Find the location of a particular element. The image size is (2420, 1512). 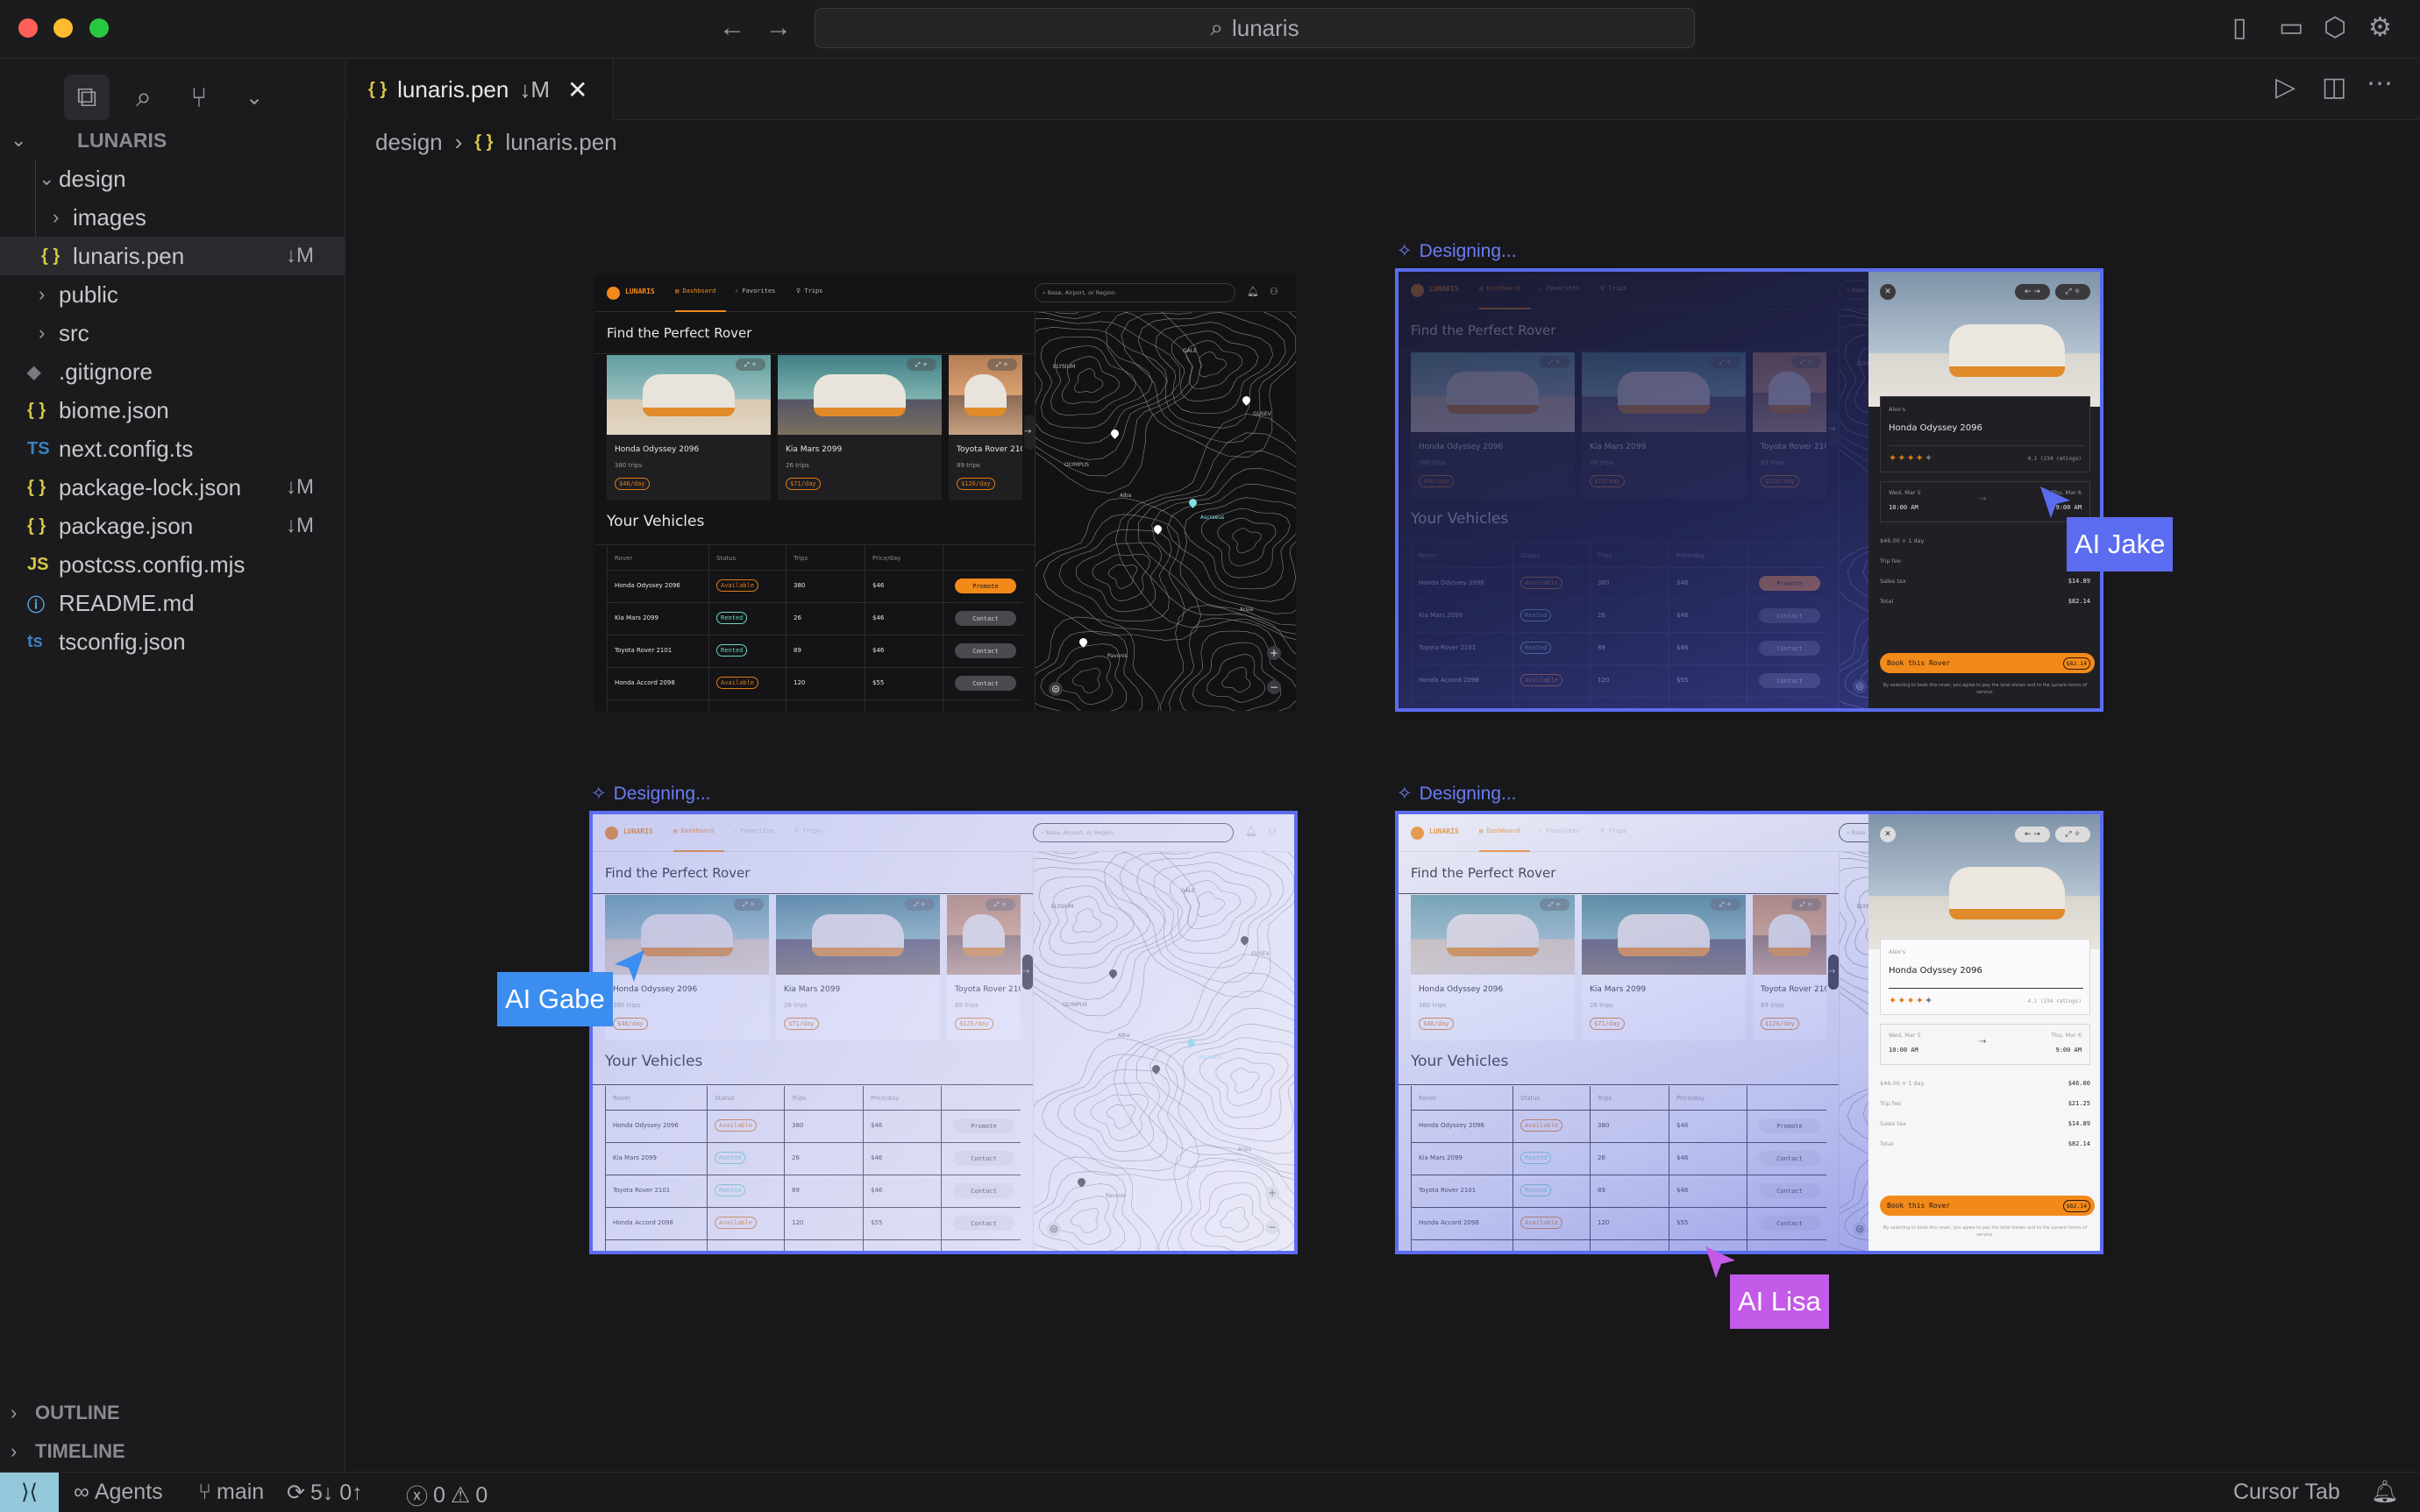

ai-cursor-arrow-icon is located at coordinates (2055, 502).